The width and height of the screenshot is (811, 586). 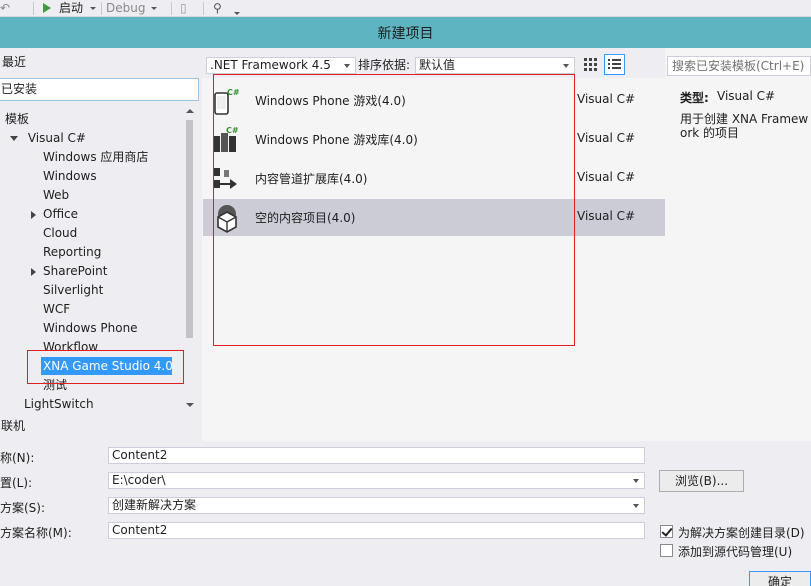 I want to click on name-input: Content2, so click(x=376, y=455).